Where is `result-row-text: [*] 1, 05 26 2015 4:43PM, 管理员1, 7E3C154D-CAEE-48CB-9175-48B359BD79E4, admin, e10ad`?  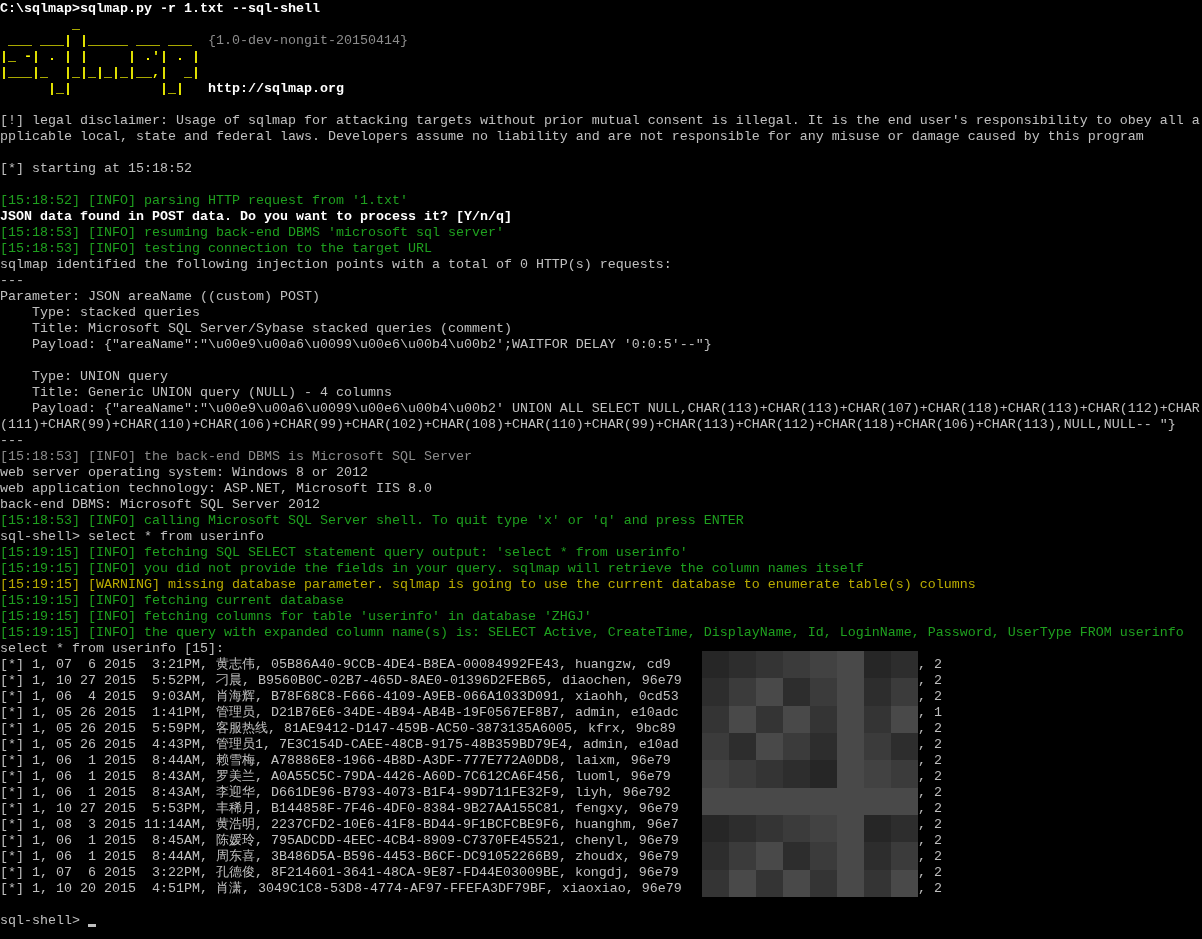
result-row-text: [*] 1, 05 26 2015 4:43PM, 管理员1, 7E3C154D-CAEE-48CB-9175-48B359BD79E4, admin, e10ad is located at coordinates (339, 745).